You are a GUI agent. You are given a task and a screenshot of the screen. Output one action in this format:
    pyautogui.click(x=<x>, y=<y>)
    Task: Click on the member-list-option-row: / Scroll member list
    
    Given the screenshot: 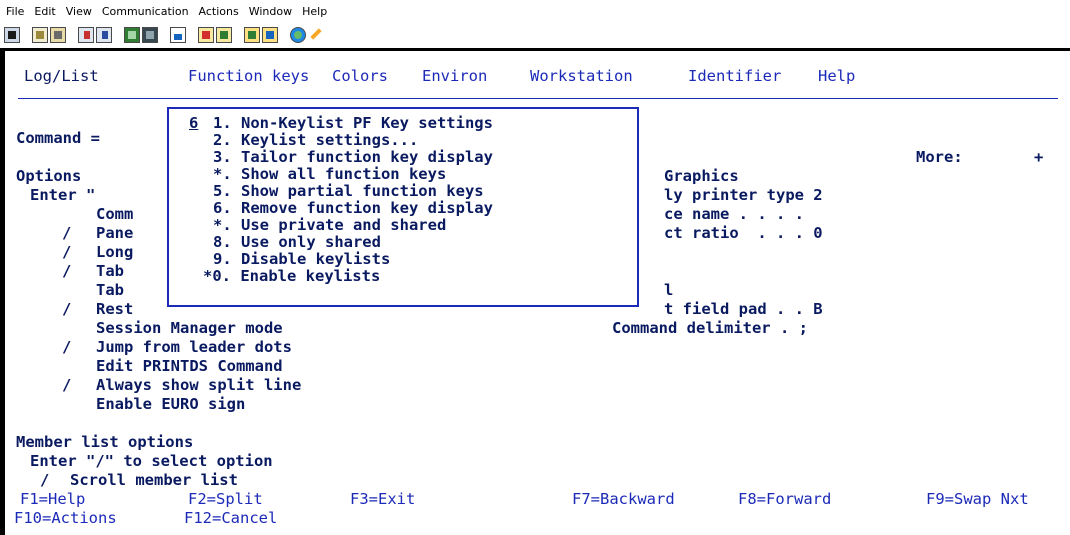 What is the action you would take?
    pyautogui.click(x=119, y=481)
    